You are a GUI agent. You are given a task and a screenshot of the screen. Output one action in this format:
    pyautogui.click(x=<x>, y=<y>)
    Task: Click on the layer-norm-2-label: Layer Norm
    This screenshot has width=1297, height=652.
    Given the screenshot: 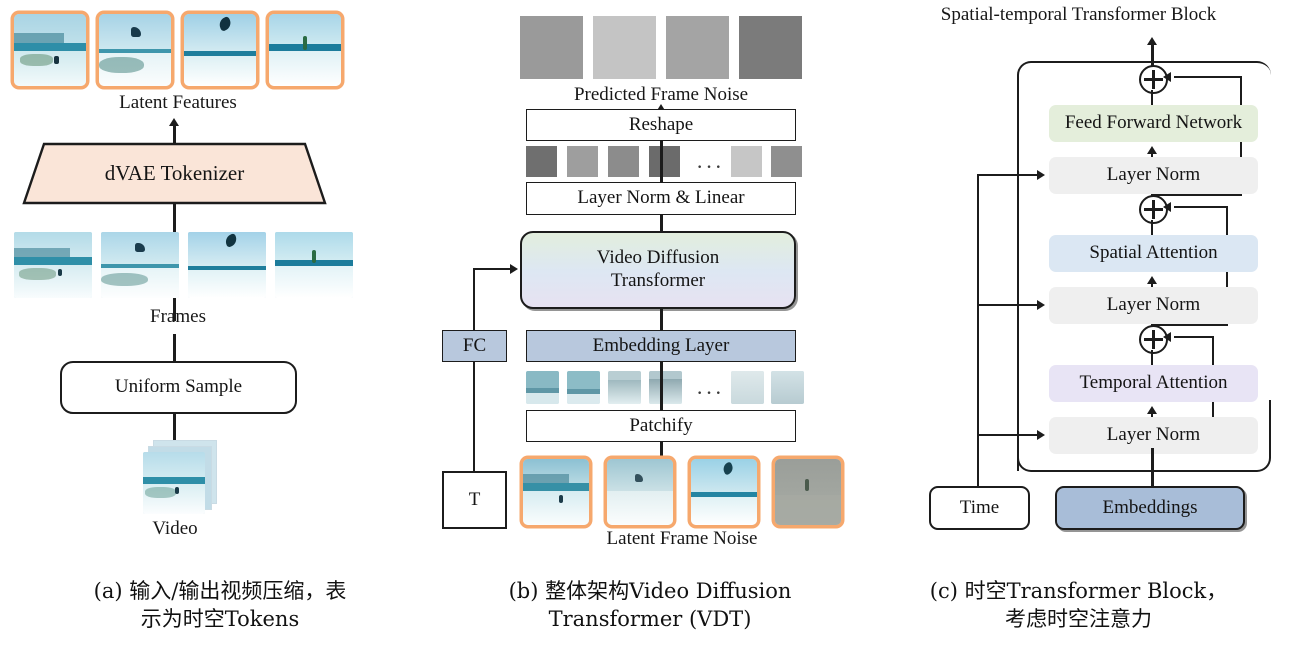 What is the action you would take?
    pyautogui.click(x=1153, y=305)
    